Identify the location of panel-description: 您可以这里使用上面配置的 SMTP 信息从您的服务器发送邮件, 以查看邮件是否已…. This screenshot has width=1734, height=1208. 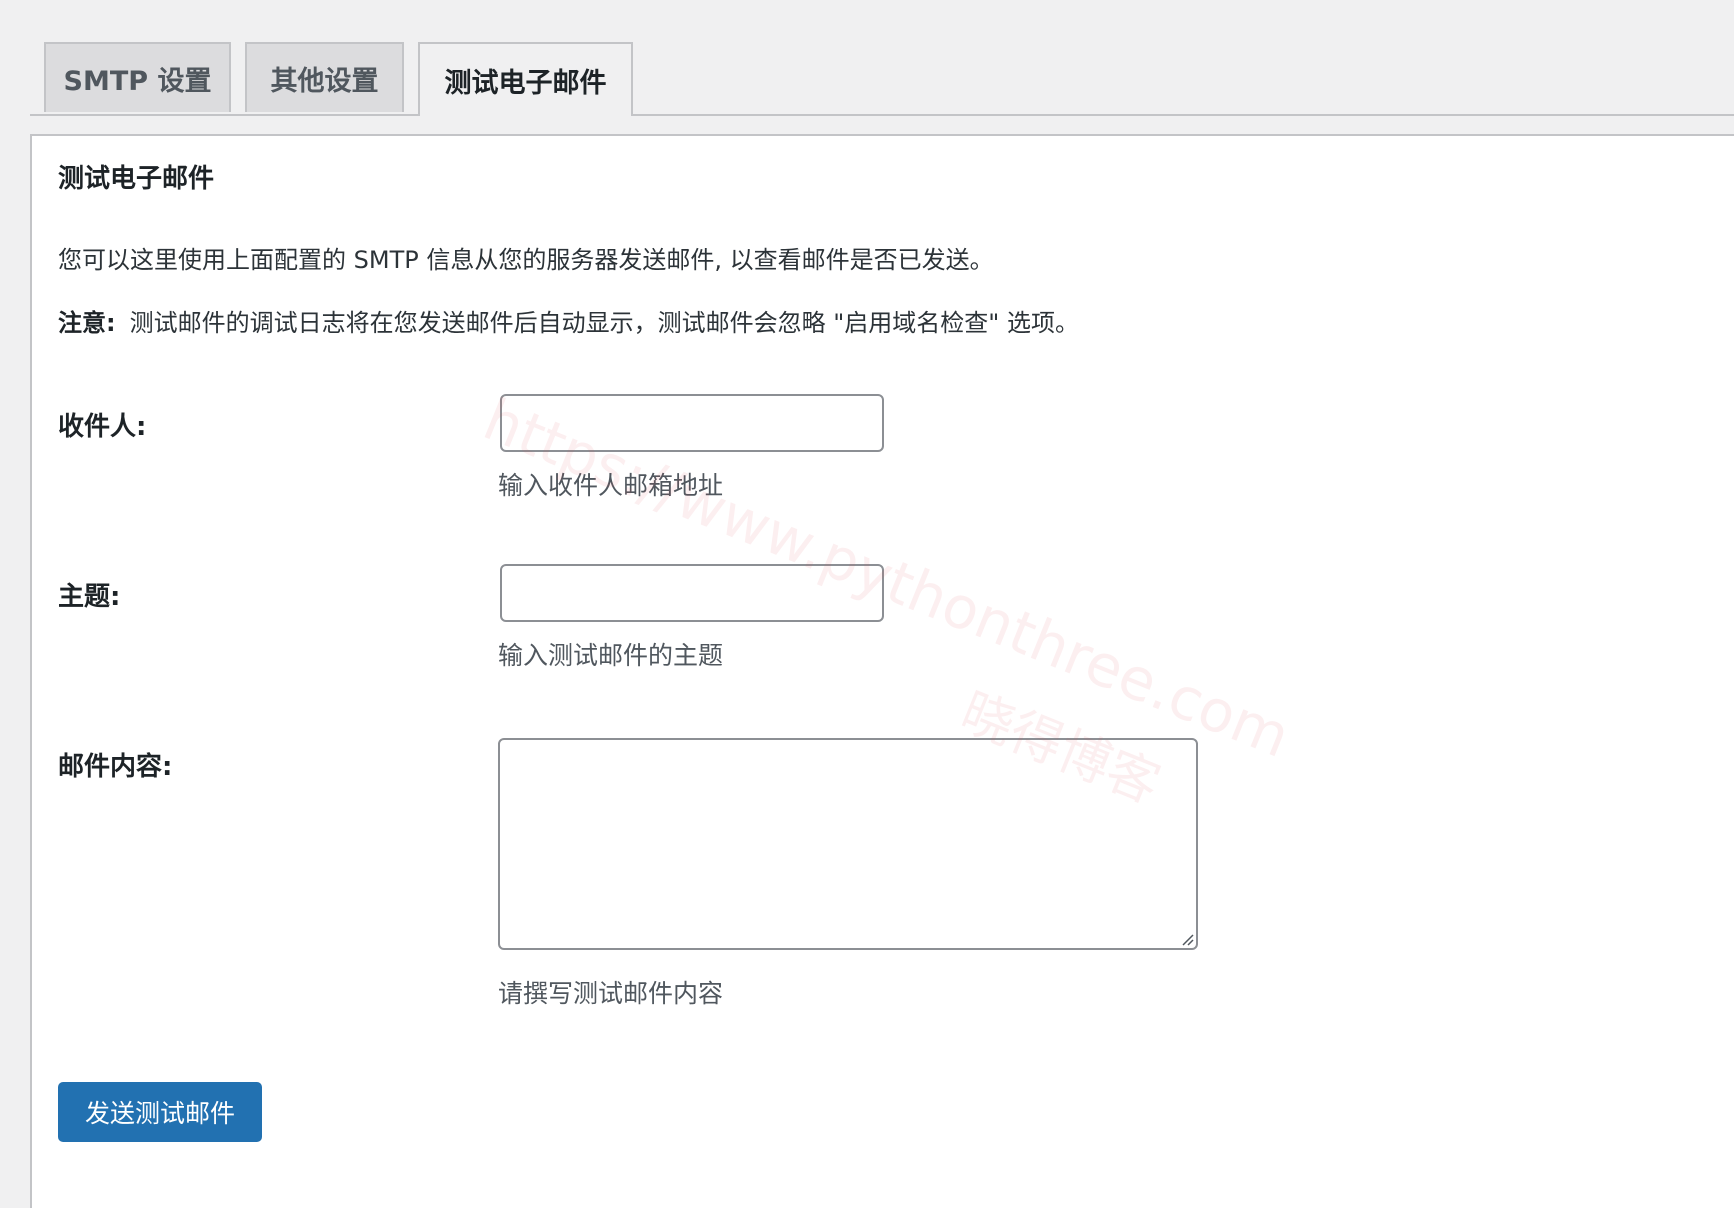
(526, 260).